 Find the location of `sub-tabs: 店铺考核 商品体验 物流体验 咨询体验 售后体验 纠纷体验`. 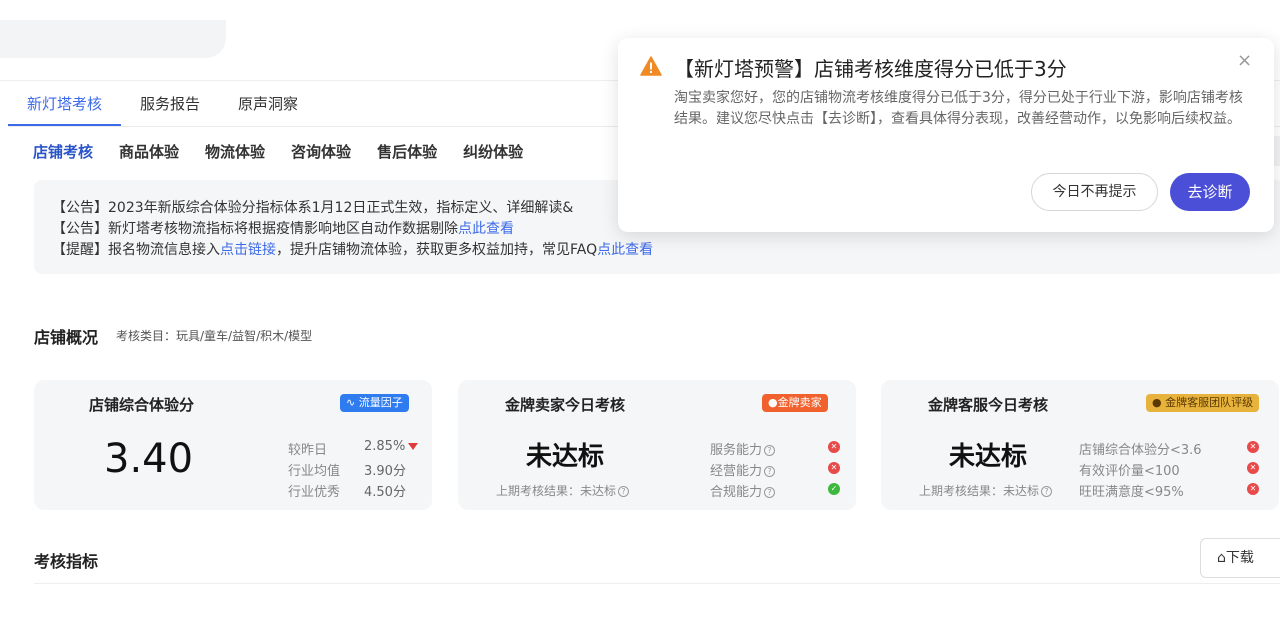

sub-tabs: 店铺考核 商品体验 物流体验 咨询体验 售后体验 纠纷体验 is located at coordinates (278, 152).